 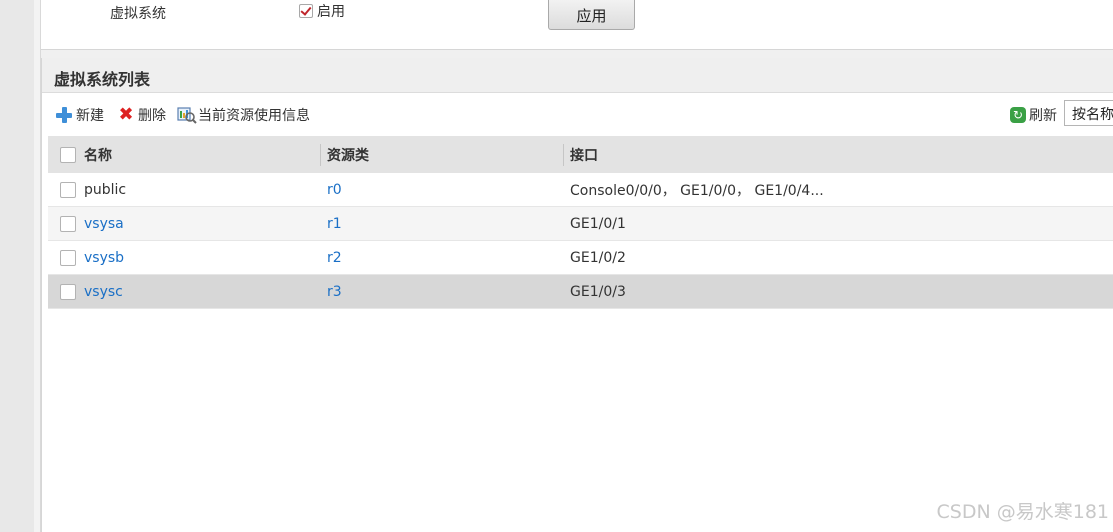 What do you see at coordinates (37, 266) in the screenshot?
I see `left-rail-divider` at bounding box center [37, 266].